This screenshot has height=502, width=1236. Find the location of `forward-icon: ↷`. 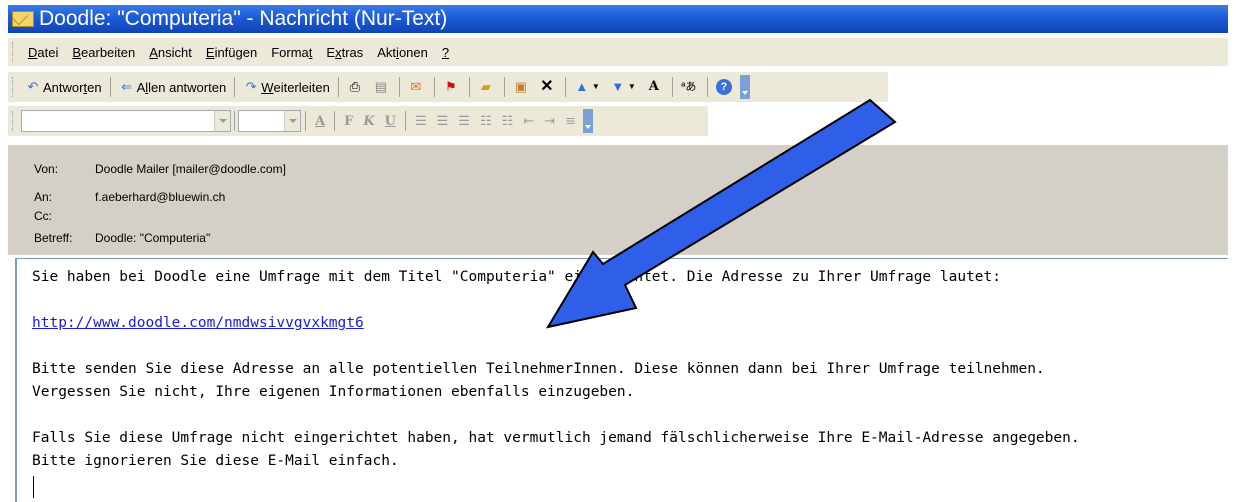

forward-icon: ↷ is located at coordinates (251, 86).